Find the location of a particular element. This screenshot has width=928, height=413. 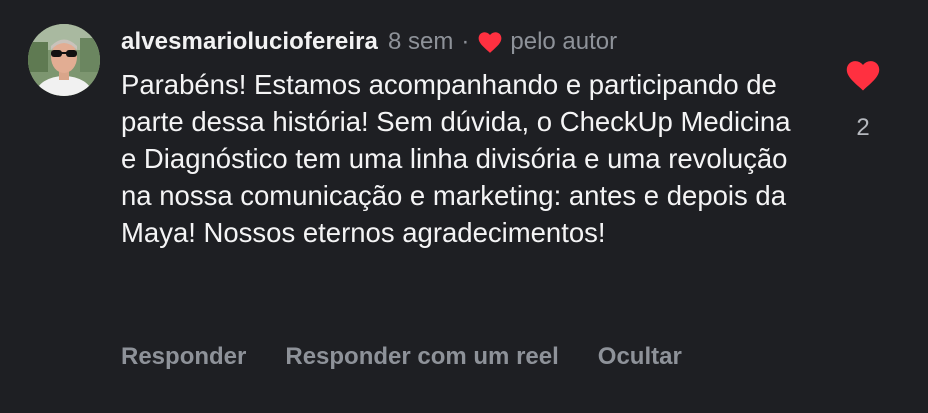

hide-button: Ocultar is located at coordinates (640, 357).